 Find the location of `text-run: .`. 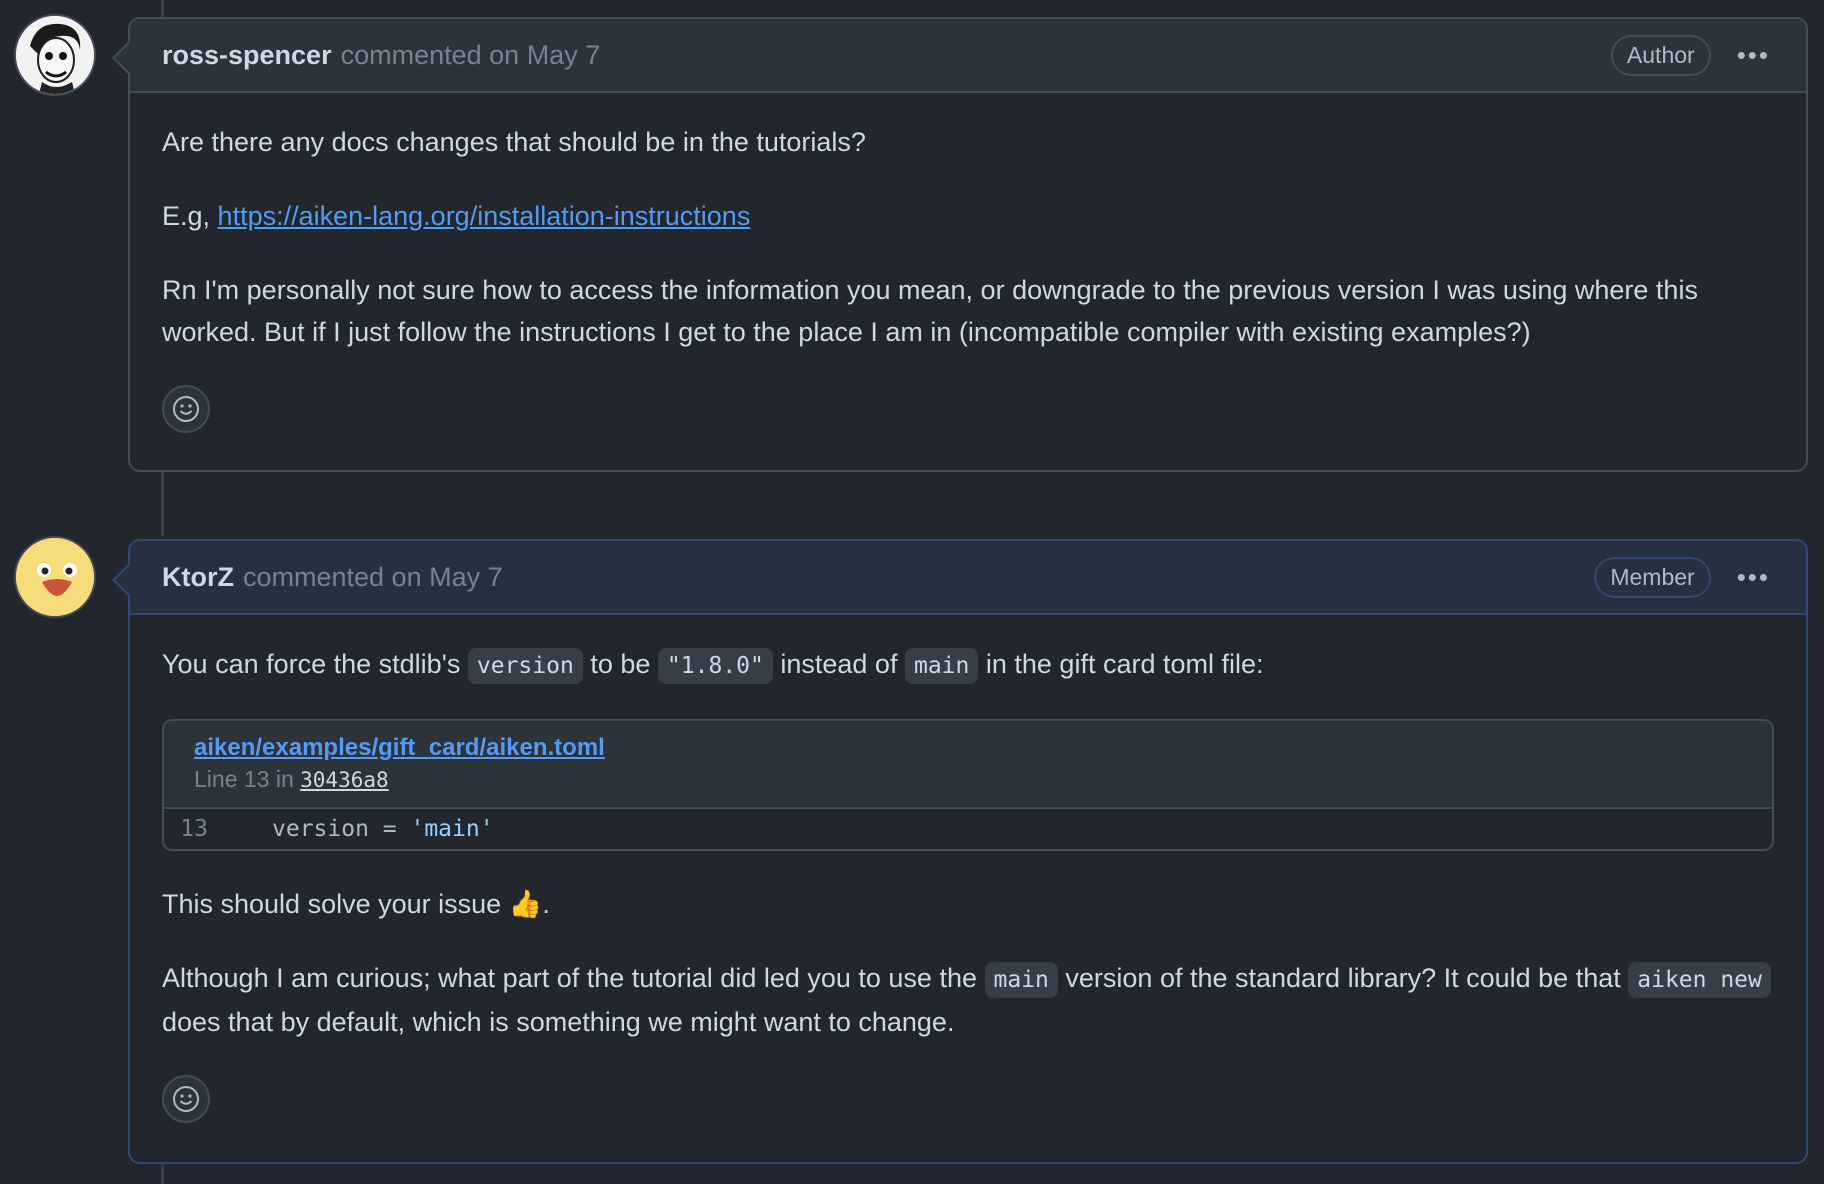

text-run: . is located at coordinates (546, 904).